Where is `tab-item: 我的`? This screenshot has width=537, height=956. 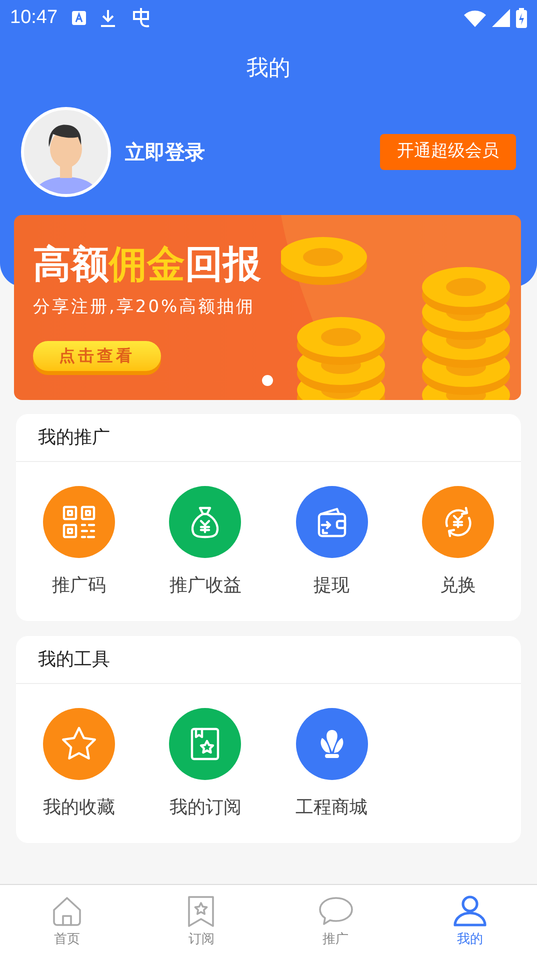 tab-item: 我的 is located at coordinates (469, 920).